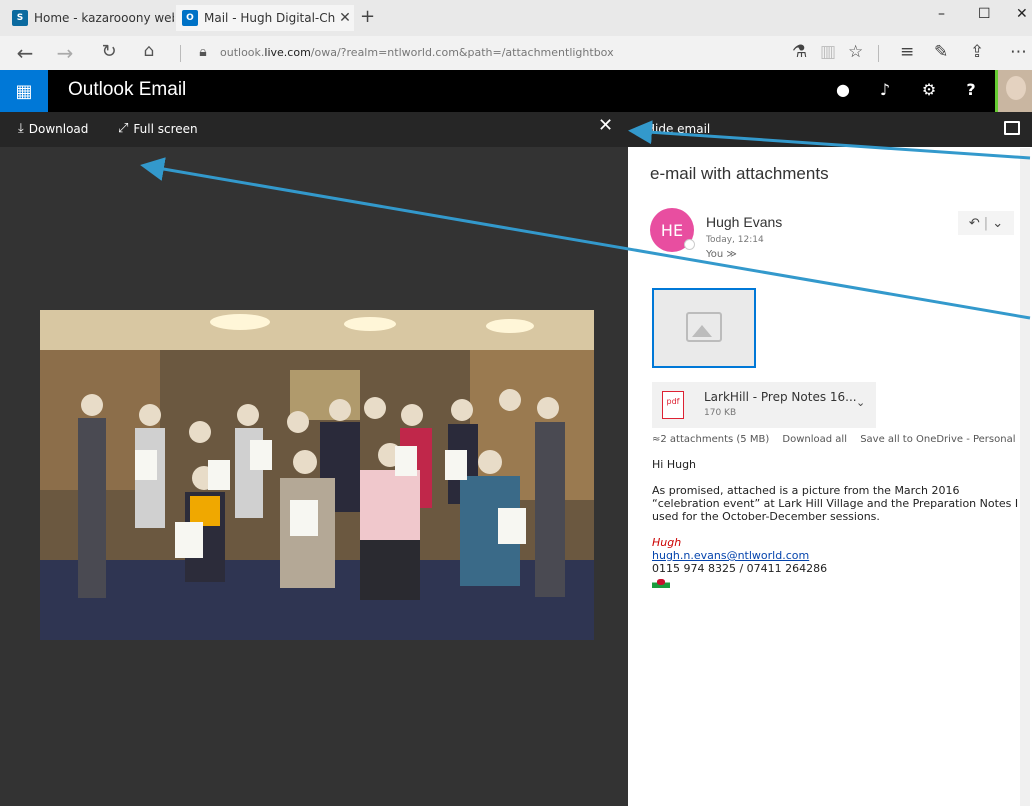  What do you see at coordinates (678, 129) in the screenshot?
I see `hide-email-button: Hide email` at bounding box center [678, 129].